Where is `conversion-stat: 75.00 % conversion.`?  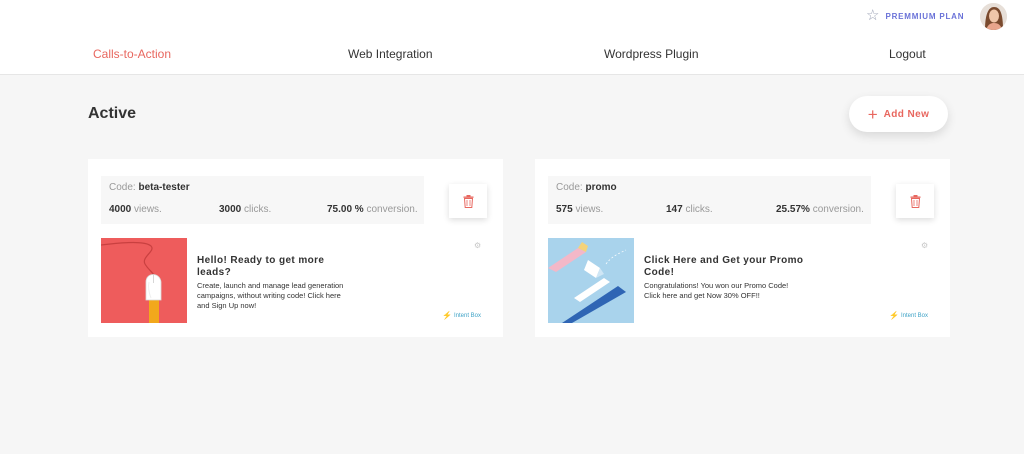 conversion-stat: 75.00 % conversion. is located at coordinates (372, 209).